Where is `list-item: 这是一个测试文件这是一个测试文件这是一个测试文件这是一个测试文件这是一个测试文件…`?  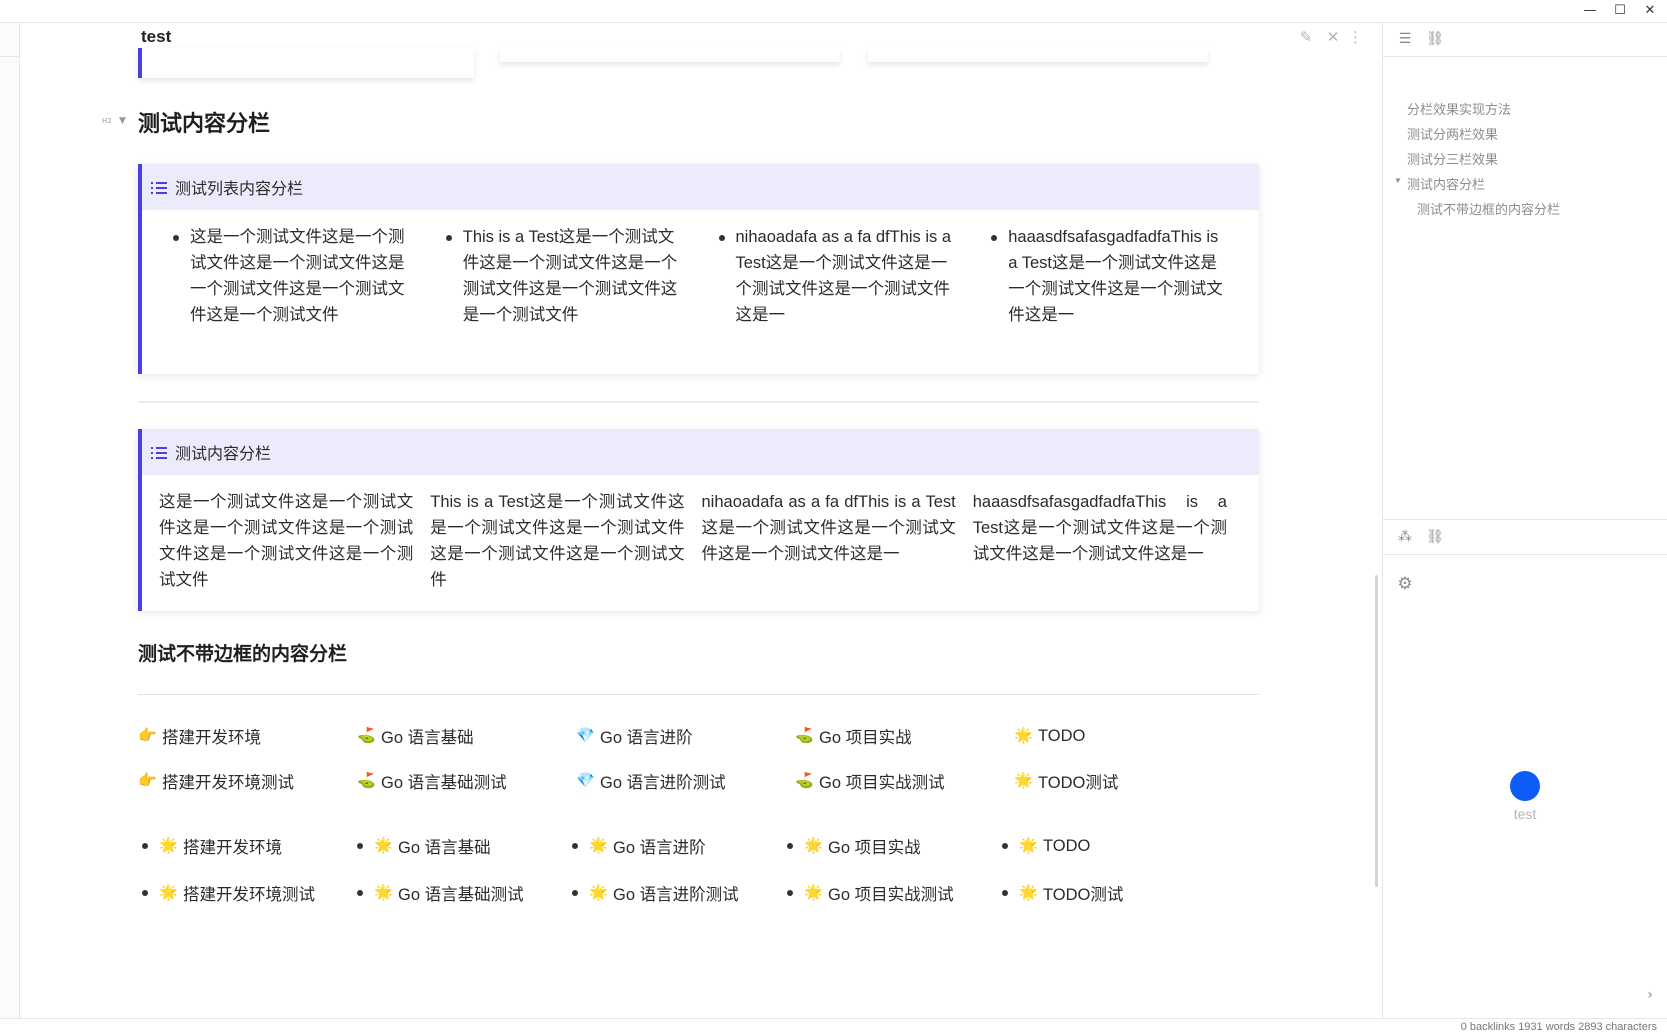 list-item: 这是一个测试文件这是一个测试文件这是一个测试文件这是一个测试文件这是一个测试文件… is located at coordinates (292, 276).